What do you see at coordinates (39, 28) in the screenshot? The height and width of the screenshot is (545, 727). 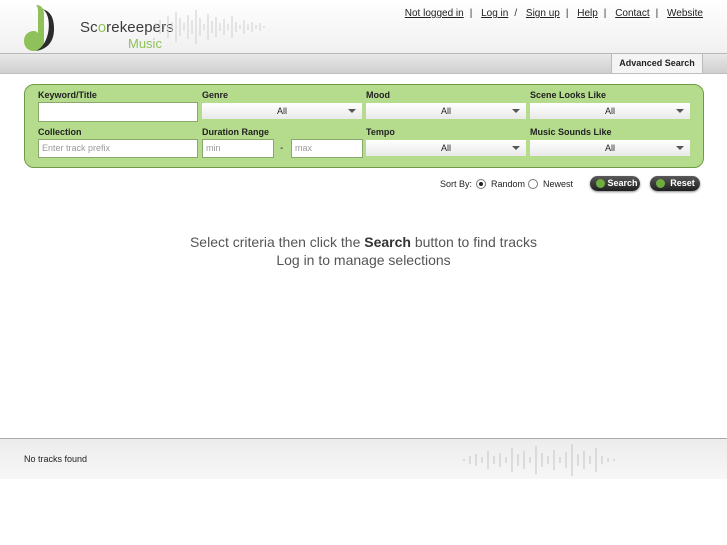 I see `logo-note-icon` at bounding box center [39, 28].